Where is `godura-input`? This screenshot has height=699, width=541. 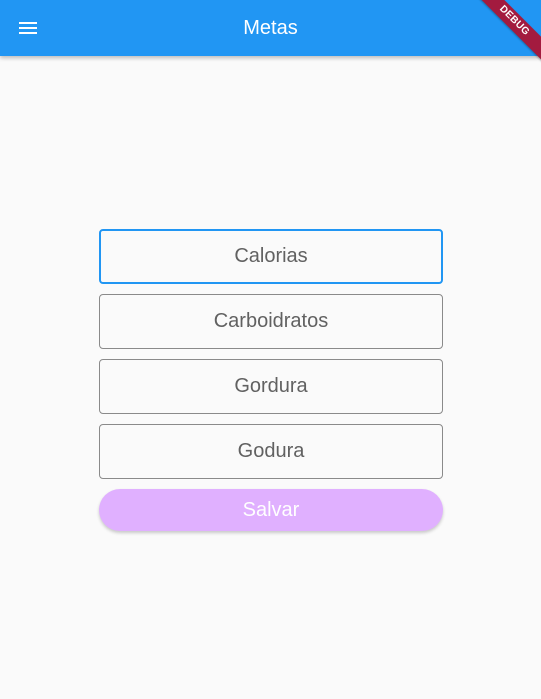
godura-input is located at coordinates (271, 451).